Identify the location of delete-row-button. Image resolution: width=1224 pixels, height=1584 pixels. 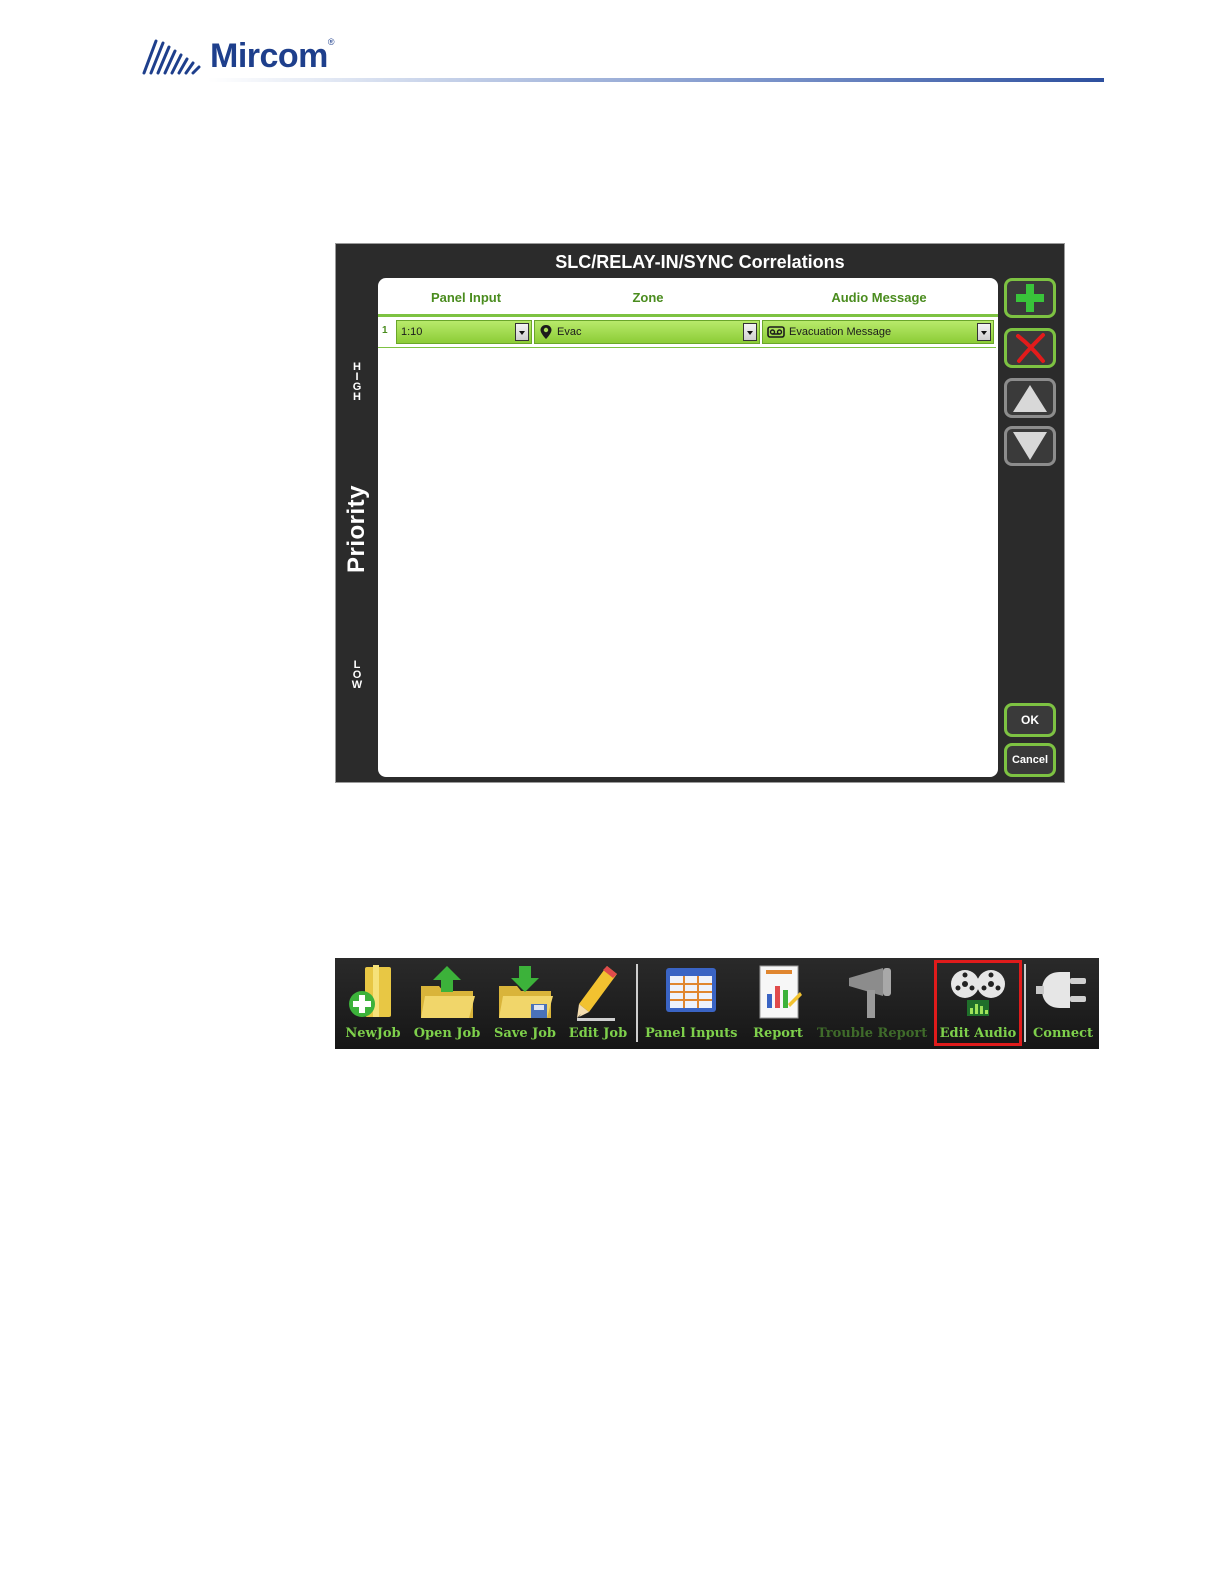
(1030, 348).